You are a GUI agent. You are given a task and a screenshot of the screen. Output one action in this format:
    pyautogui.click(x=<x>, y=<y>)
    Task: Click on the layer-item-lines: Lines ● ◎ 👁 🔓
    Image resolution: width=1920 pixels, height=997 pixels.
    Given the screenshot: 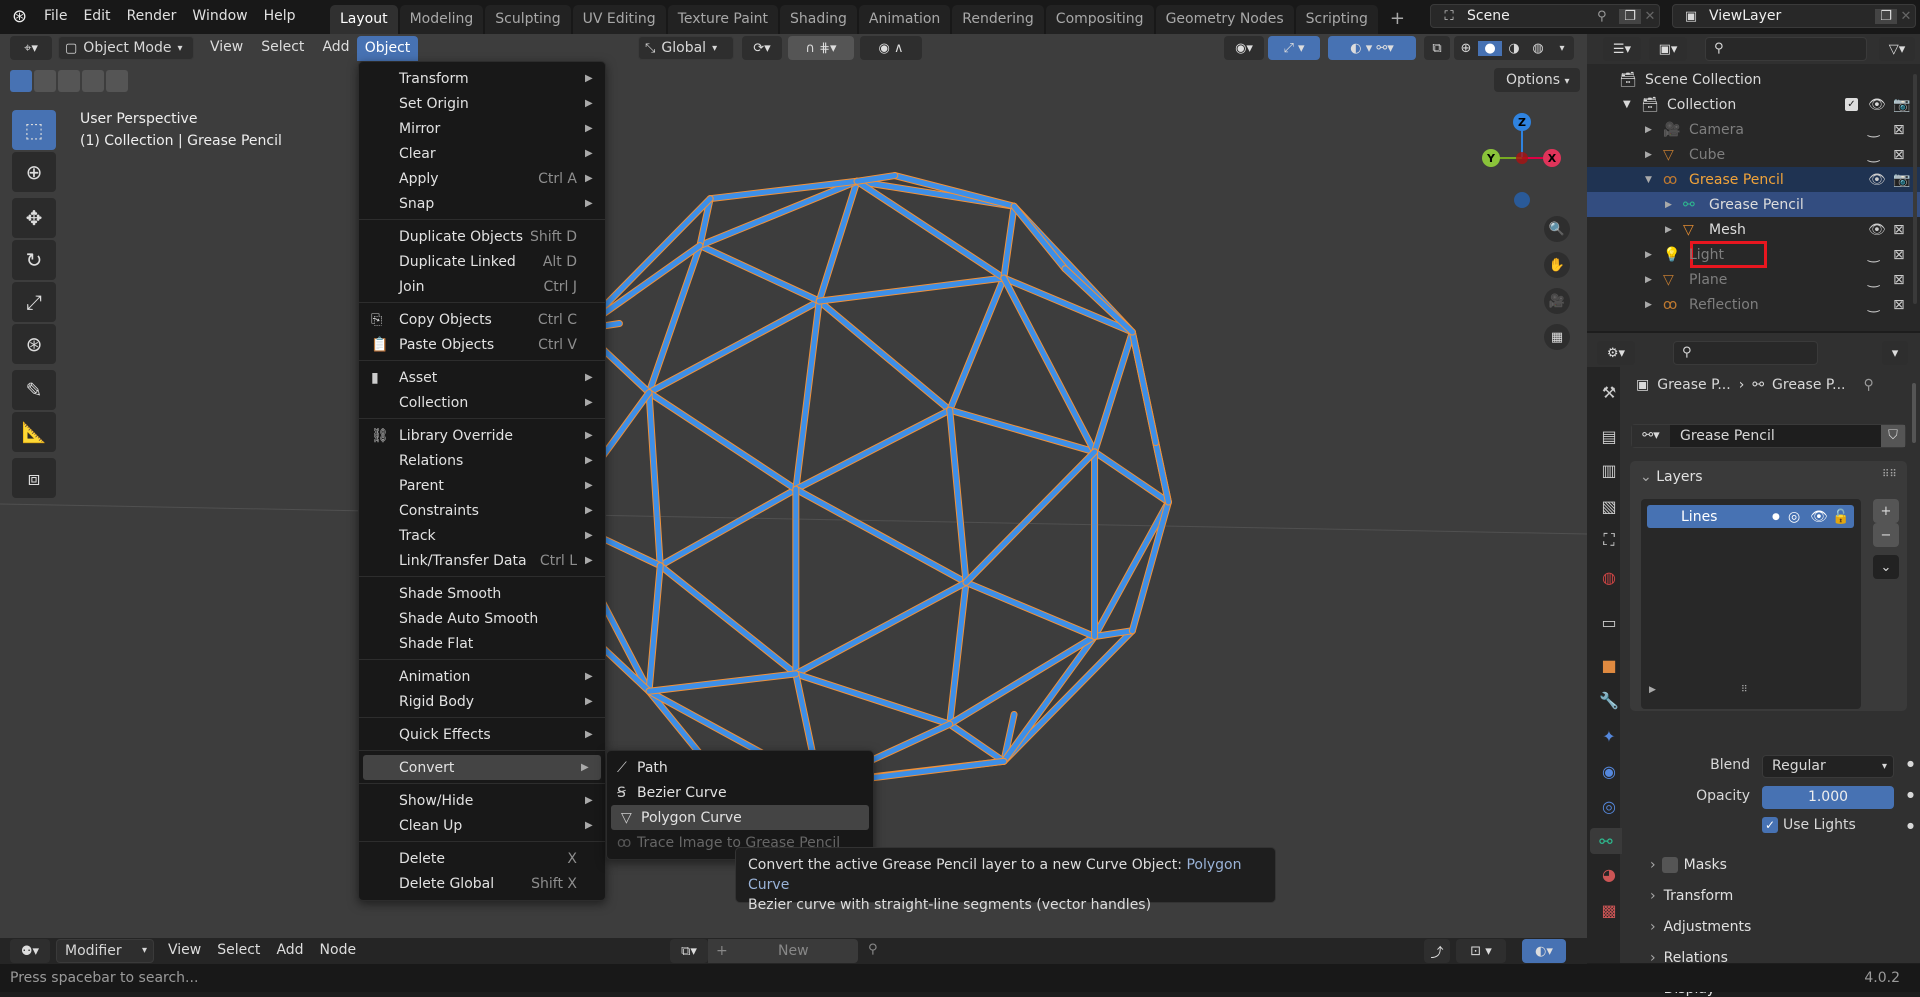 What is the action you would take?
    pyautogui.click(x=1750, y=516)
    